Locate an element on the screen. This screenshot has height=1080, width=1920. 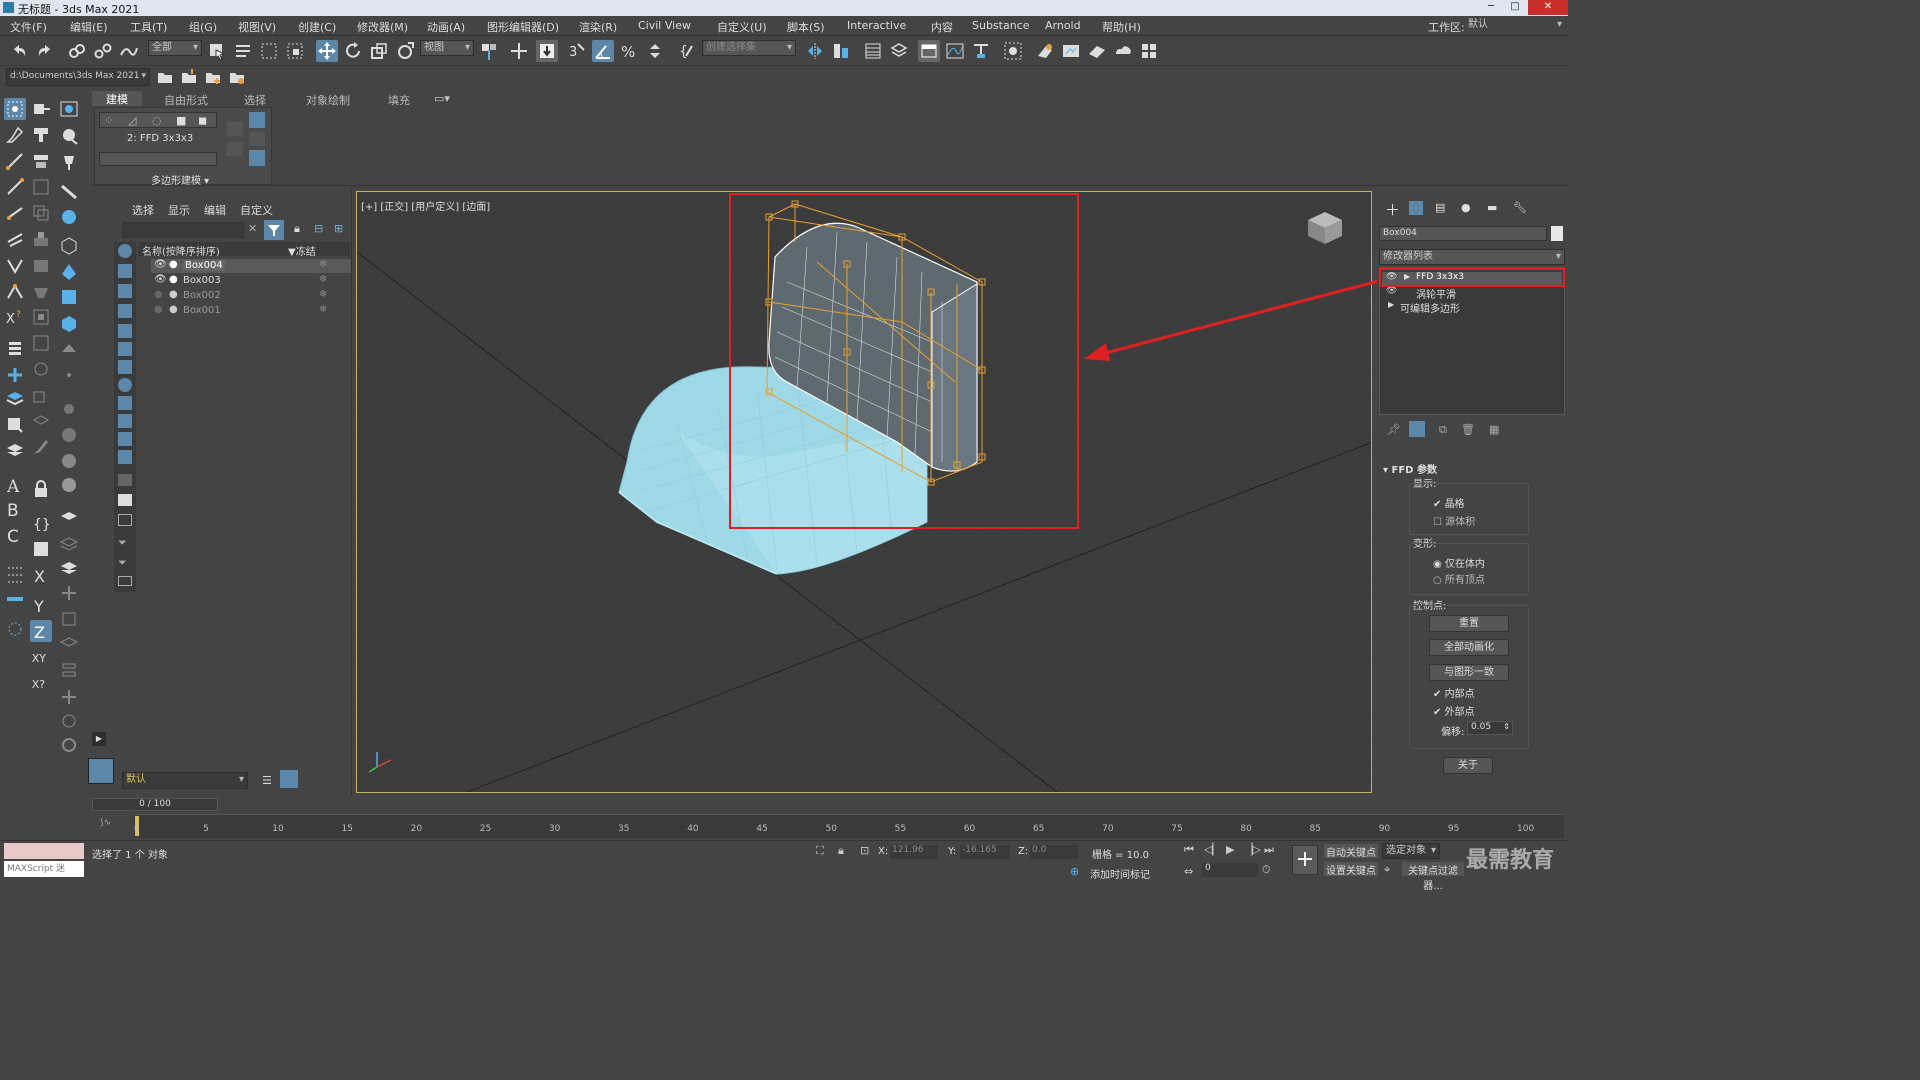
tab-freeform: 自由形式 is located at coordinates (186, 100).